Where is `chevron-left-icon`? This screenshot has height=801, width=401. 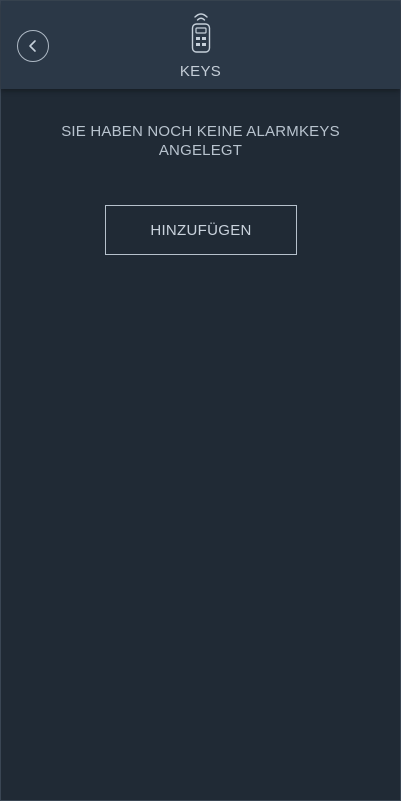
chevron-left-icon is located at coordinates (32, 46).